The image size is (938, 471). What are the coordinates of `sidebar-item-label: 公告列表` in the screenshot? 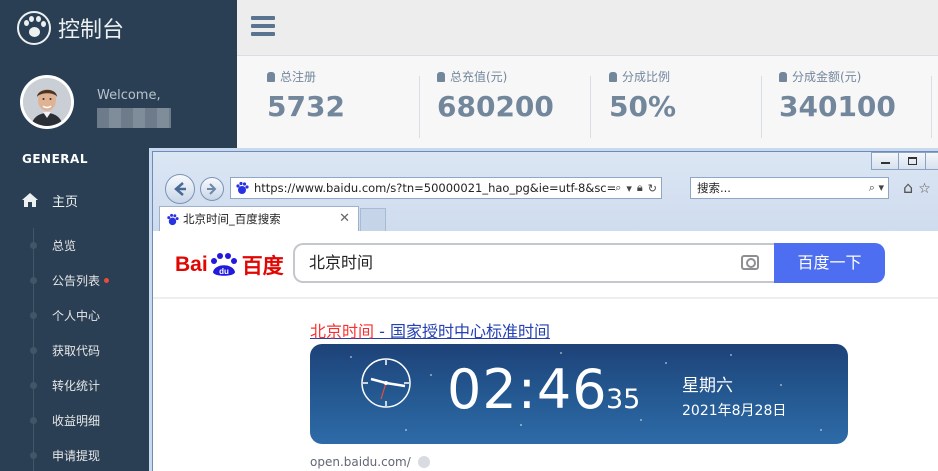 It's located at (76, 281).